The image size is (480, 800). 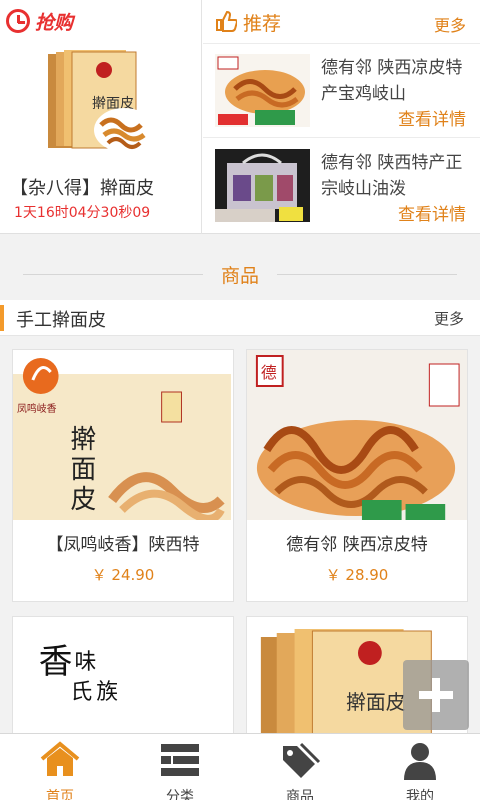 I want to click on svg-text: 味, so click(x=85, y=662).